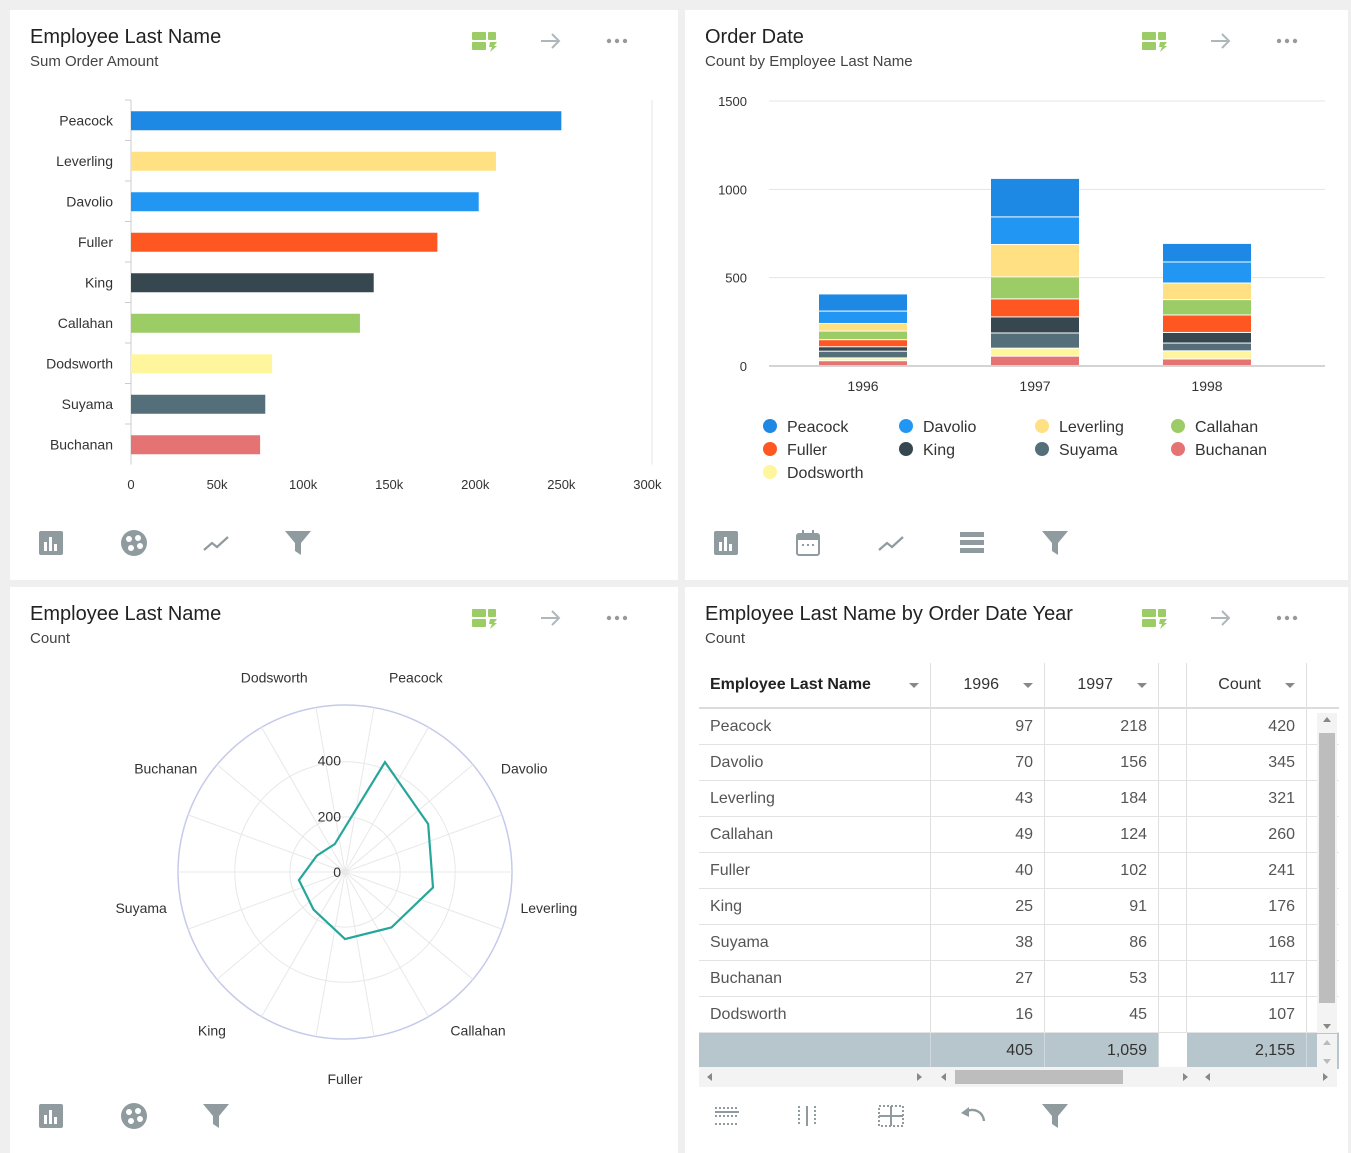 This screenshot has width=1351, height=1153. Describe the element at coordinates (1019, 1015) in the screenshot. I see `table-row: Dodsworth 16 45 107` at that location.